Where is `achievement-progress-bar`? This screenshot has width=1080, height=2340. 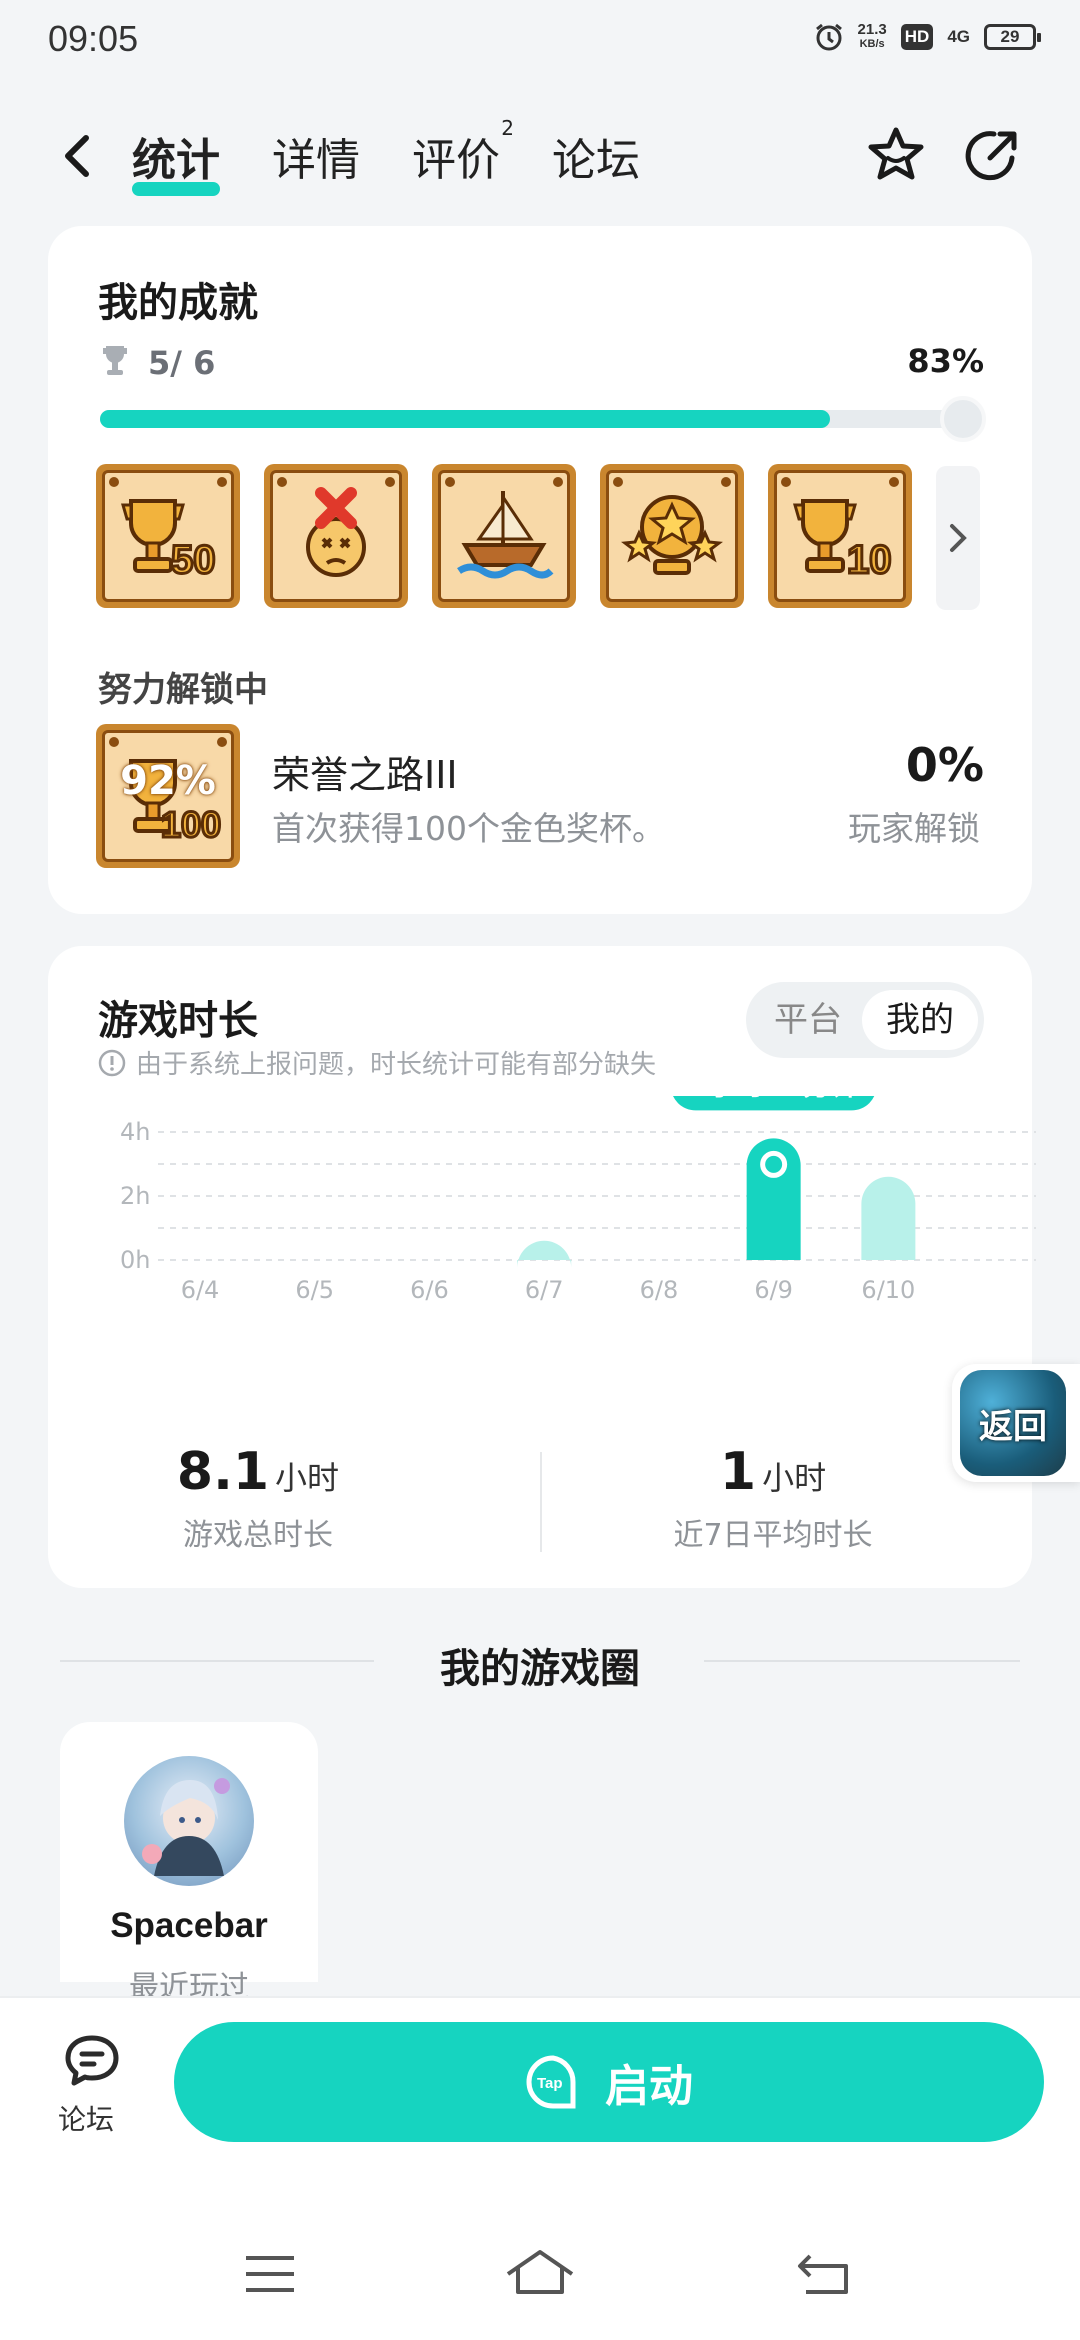
achievement-progress-bar is located at coordinates (543, 419).